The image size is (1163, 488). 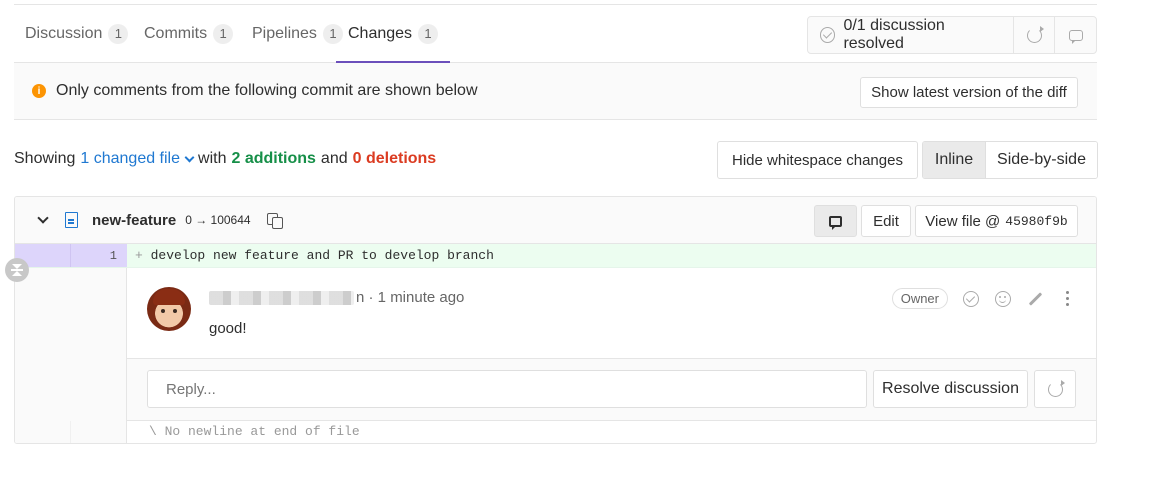 What do you see at coordinates (274, 220) in the screenshot?
I see `copy-icon` at bounding box center [274, 220].